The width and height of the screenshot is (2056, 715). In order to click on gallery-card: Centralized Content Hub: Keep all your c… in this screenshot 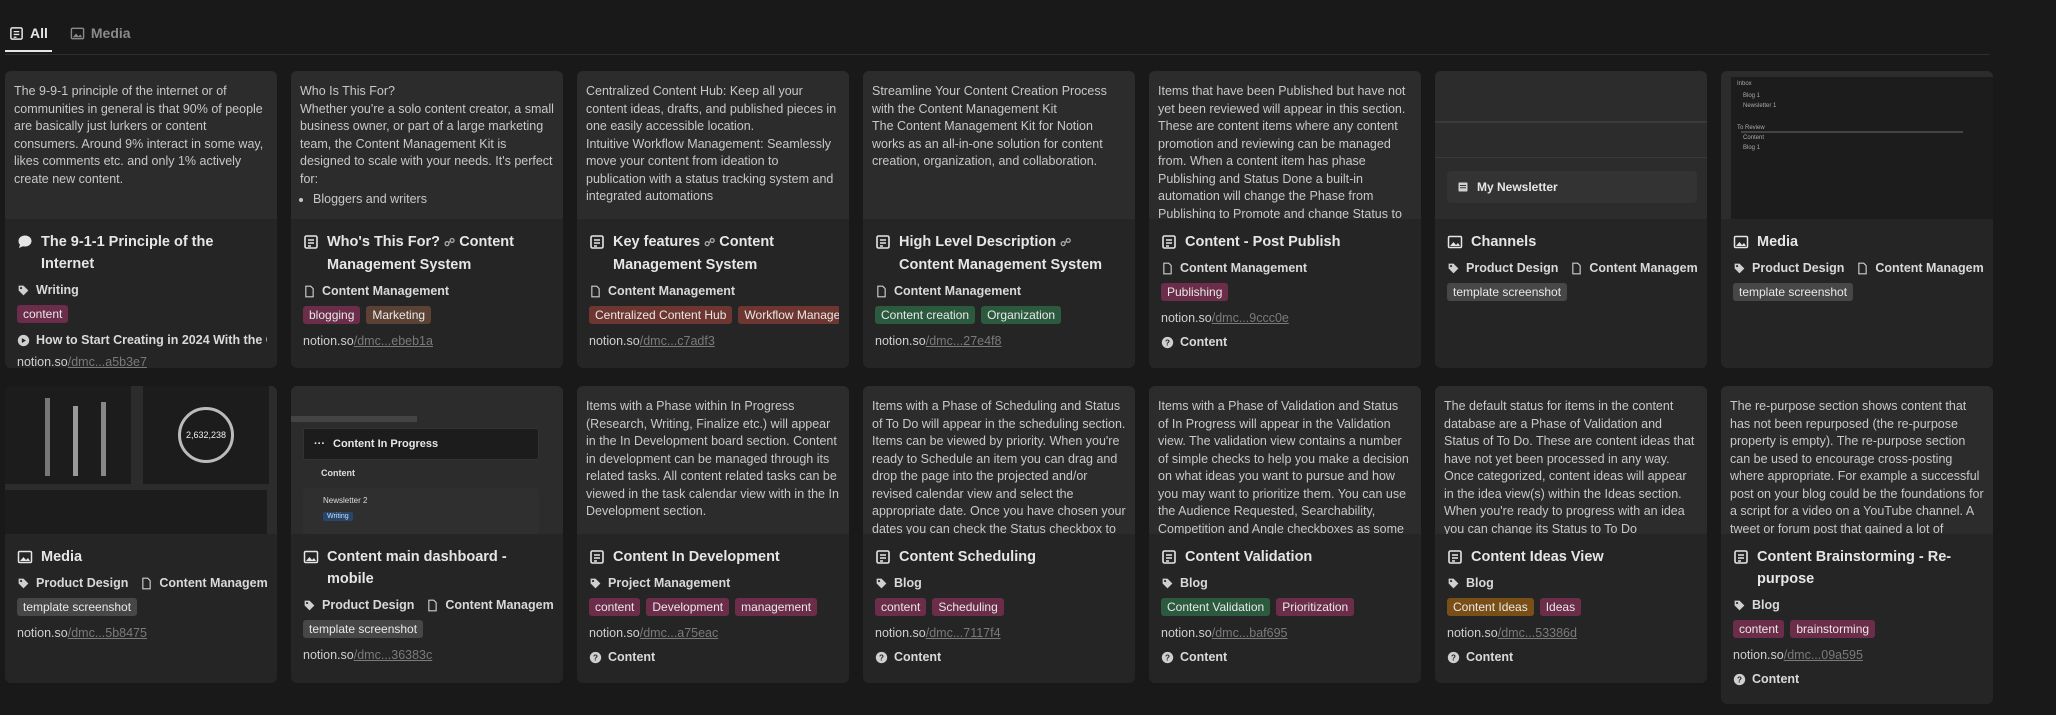, I will do `click(713, 219)`.